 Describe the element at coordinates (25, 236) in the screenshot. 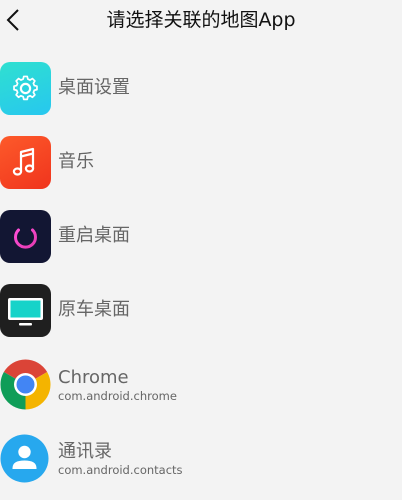

I see `power-icon` at that location.